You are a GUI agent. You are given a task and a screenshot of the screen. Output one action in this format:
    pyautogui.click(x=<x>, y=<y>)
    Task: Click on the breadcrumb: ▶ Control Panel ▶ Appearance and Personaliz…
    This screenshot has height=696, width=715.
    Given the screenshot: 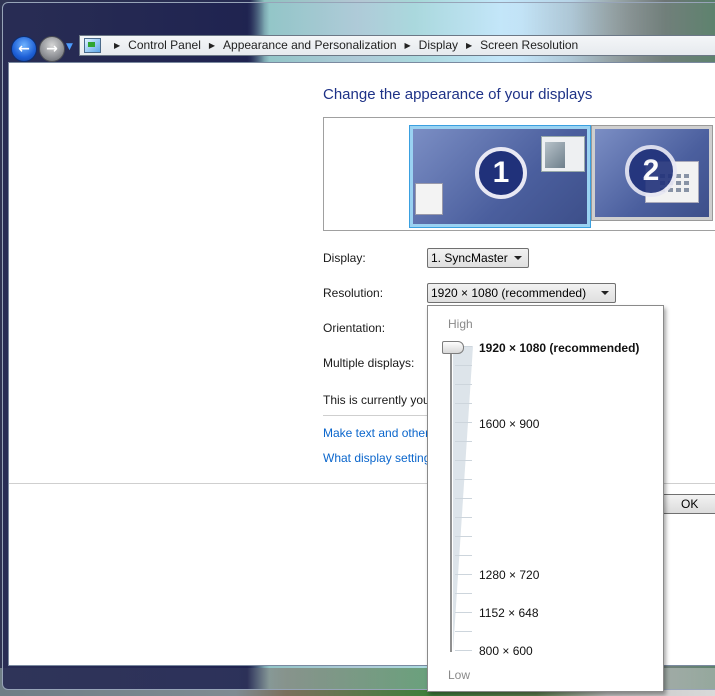 What is the action you would take?
    pyautogui.click(x=342, y=45)
    